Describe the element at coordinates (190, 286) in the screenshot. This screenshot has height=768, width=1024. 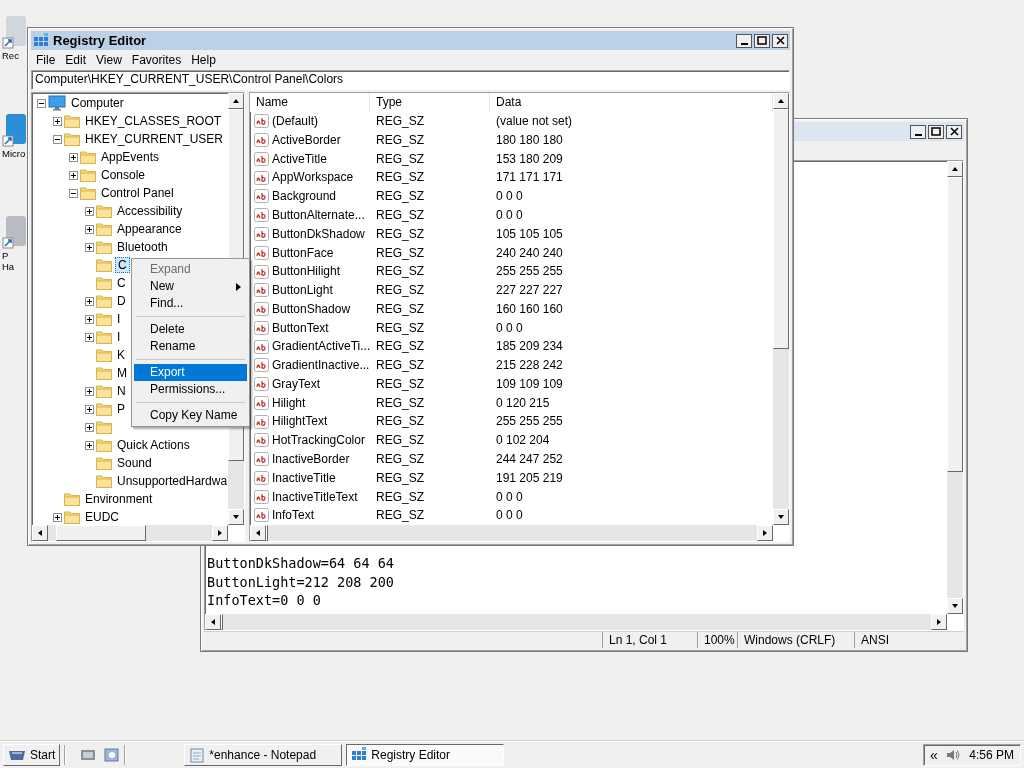
I see `menu-item: New` at that location.